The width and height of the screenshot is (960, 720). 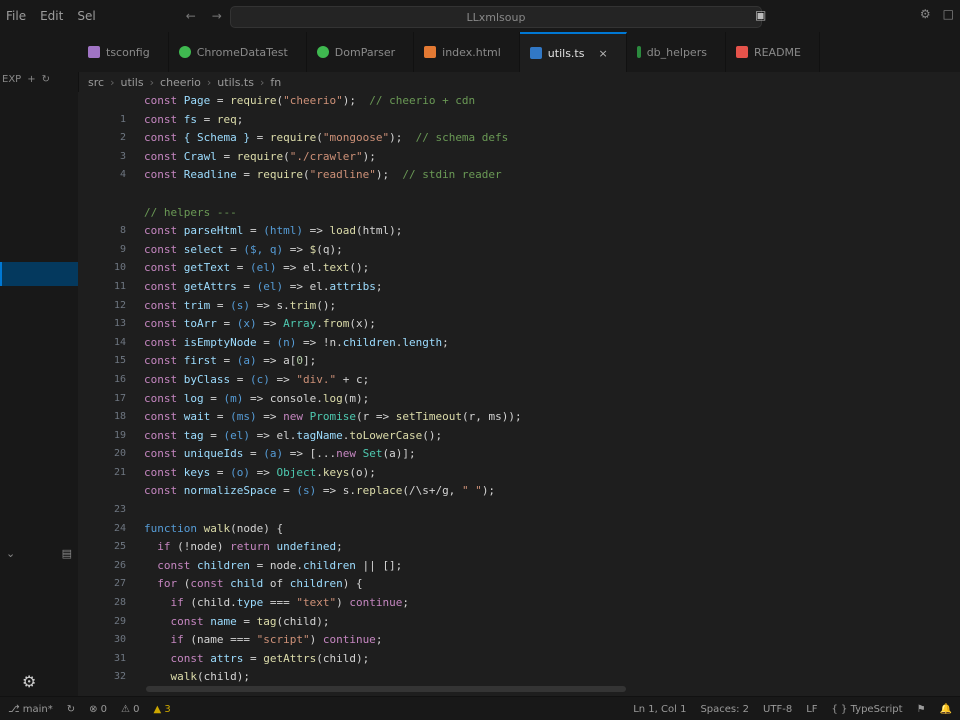 I want to click on code-token: tagName, so click(x=319, y=435).